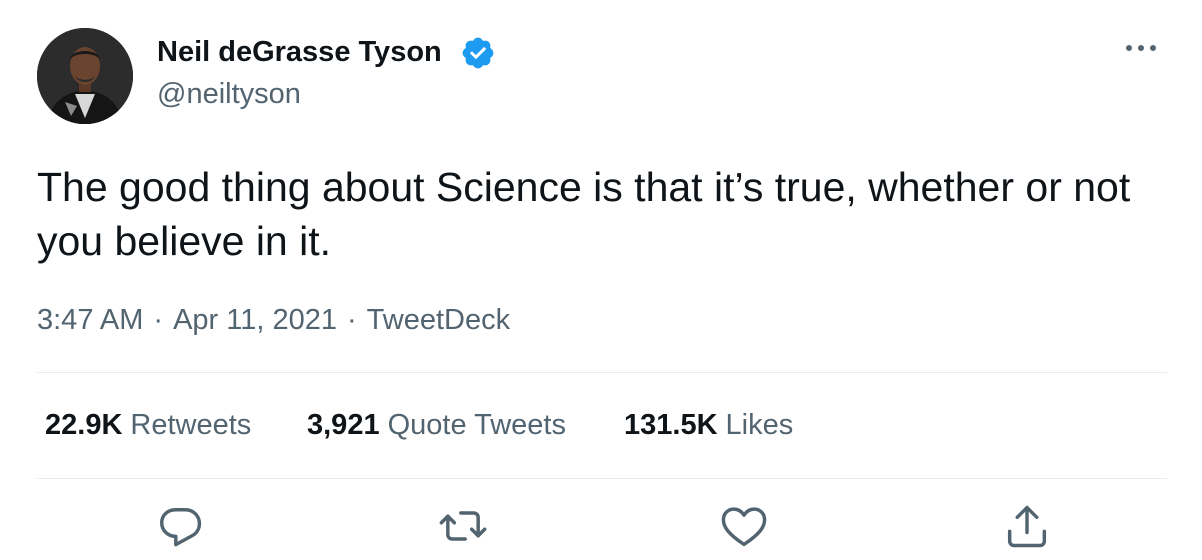  I want to click on reply-icon, so click(180, 527).